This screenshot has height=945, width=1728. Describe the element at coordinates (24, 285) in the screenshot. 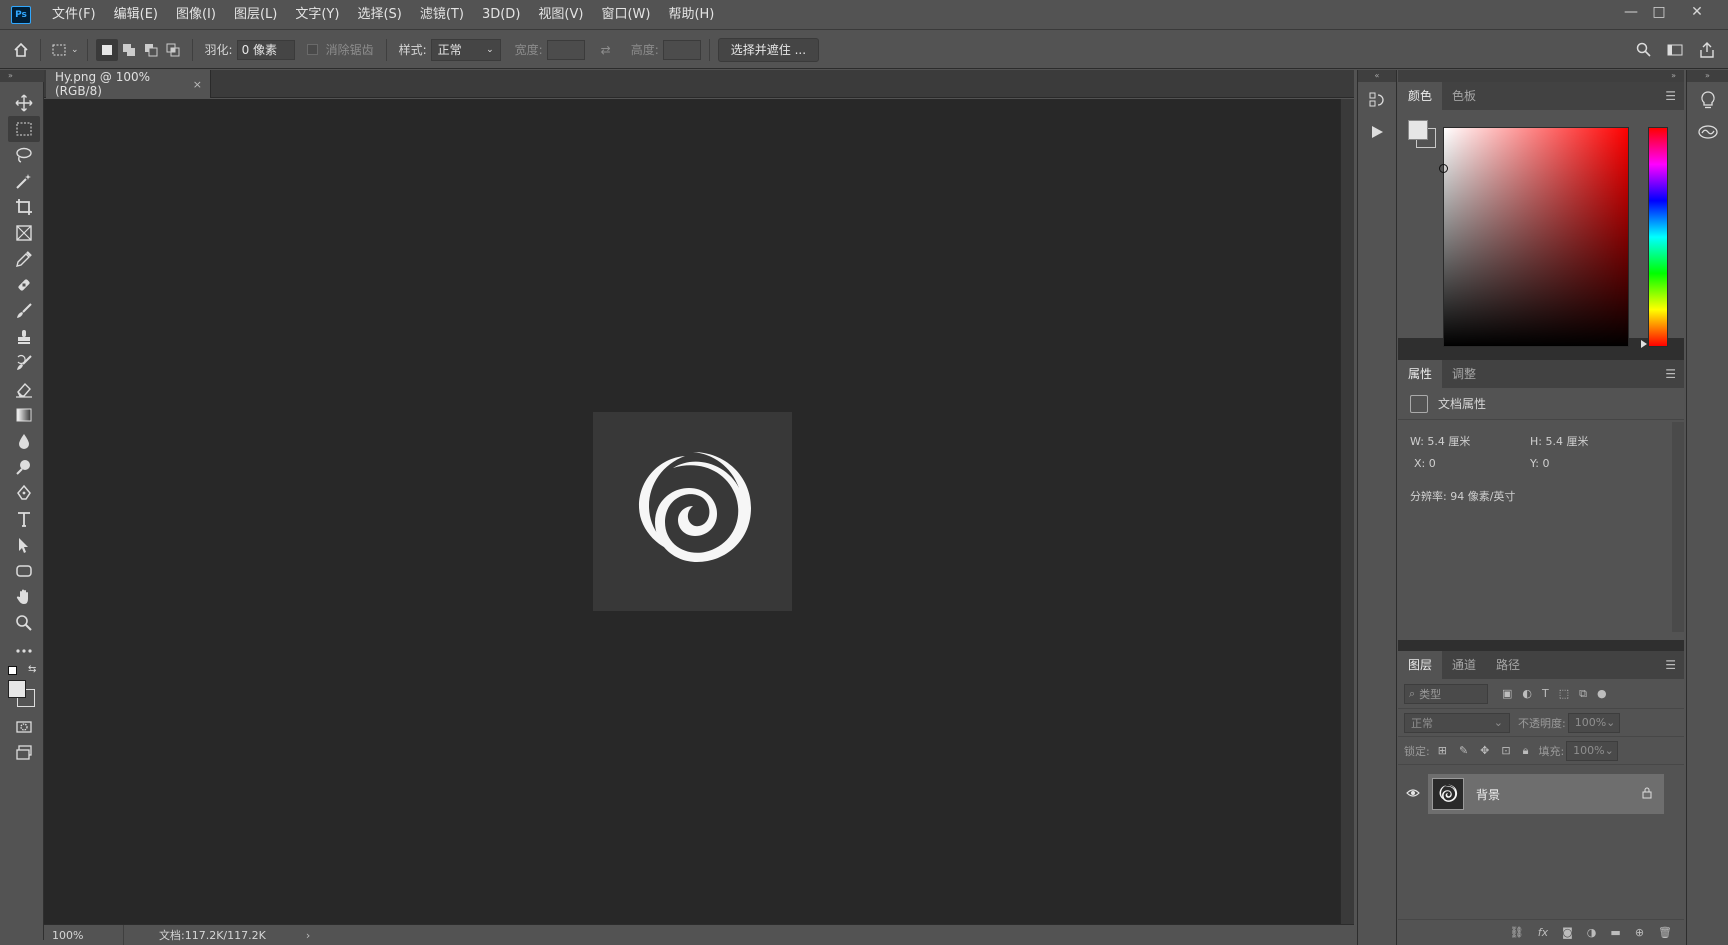

I see `healing-brush-tool-icon` at that location.